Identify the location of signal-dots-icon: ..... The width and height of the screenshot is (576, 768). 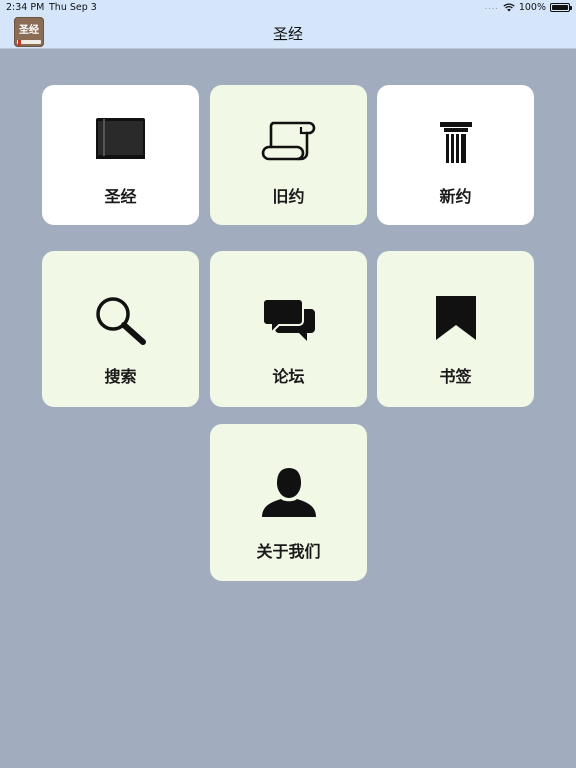
(491, 6).